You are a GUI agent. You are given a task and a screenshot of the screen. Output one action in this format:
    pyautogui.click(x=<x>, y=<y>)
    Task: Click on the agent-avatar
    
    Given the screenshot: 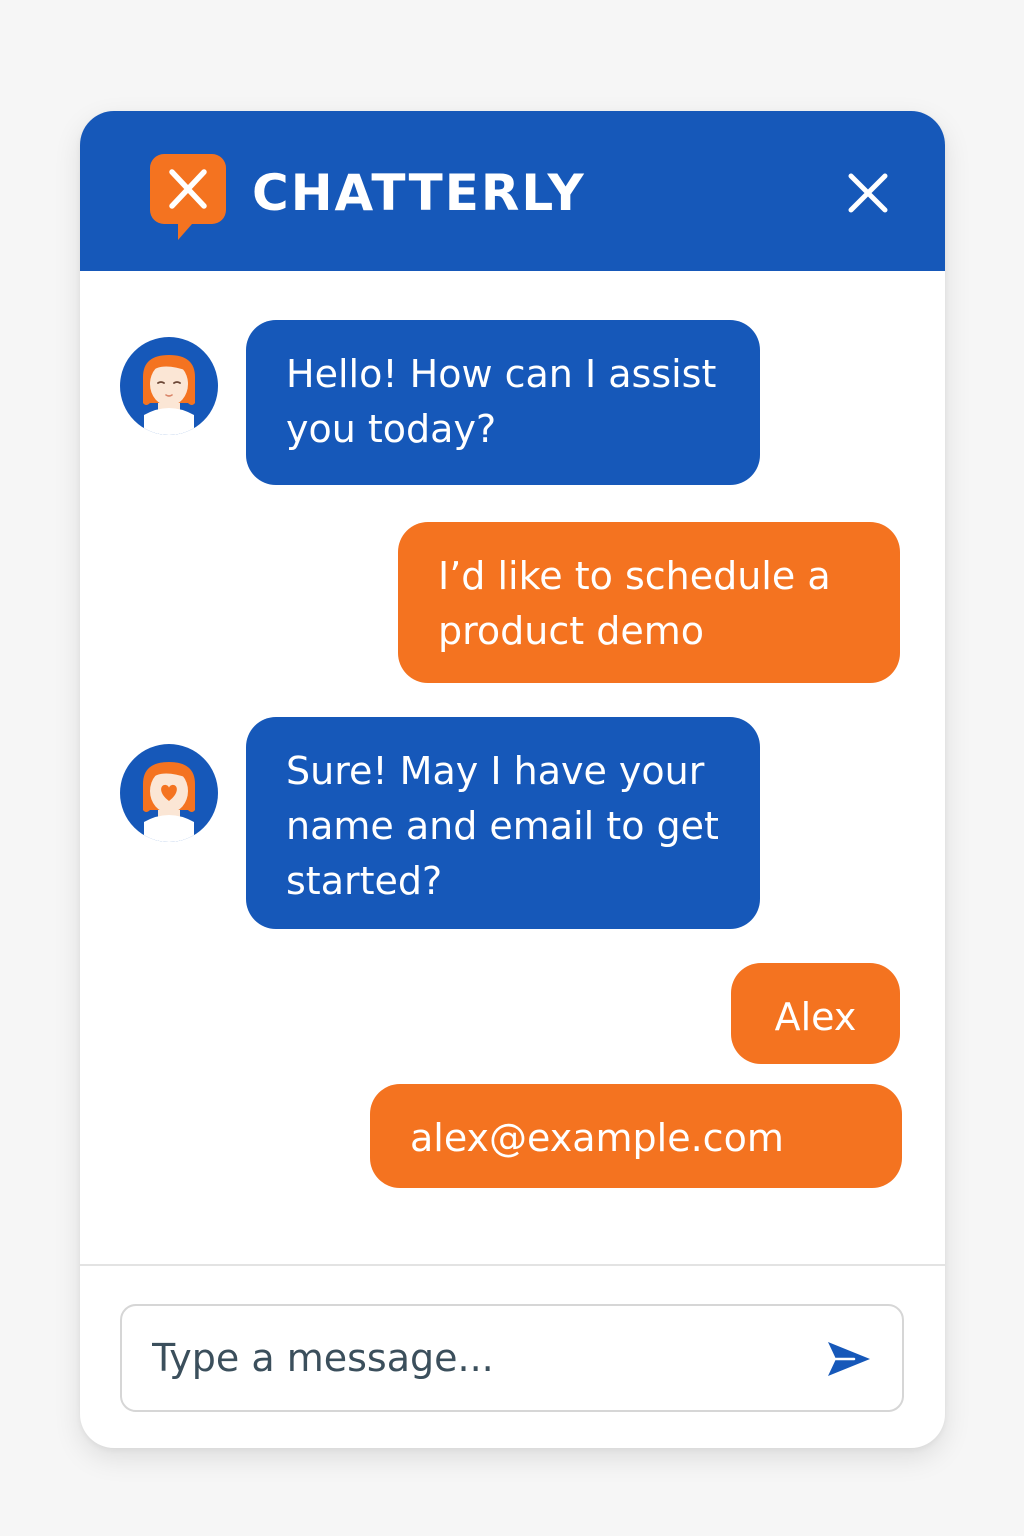 What is the action you would take?
    pyautogui.click(x=169, y=386)
    